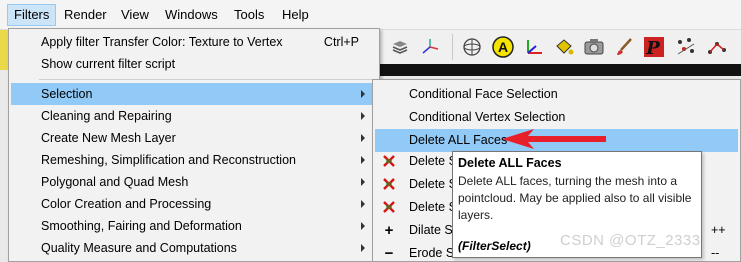 This screenshot has height=262, width=741. What do you see at coordinates (624, 47) in the screenshot?
I see `brush-icon` at bounding box center [624, 47].